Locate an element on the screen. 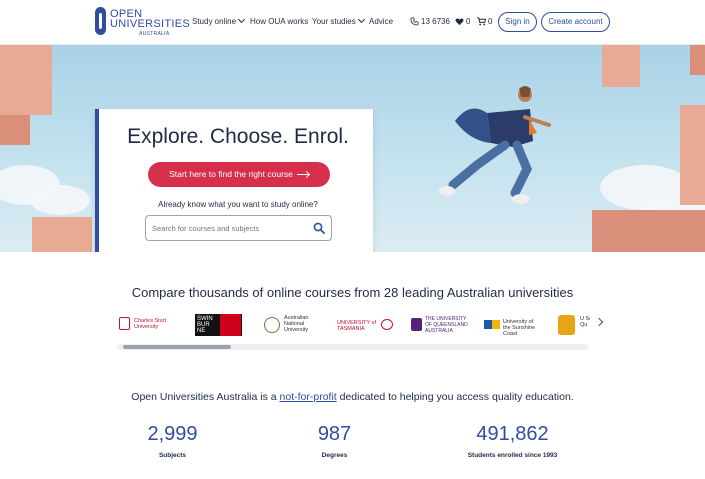  university-logo-southern-queensland: U Sc Qu is located at coordinates (574, 325).